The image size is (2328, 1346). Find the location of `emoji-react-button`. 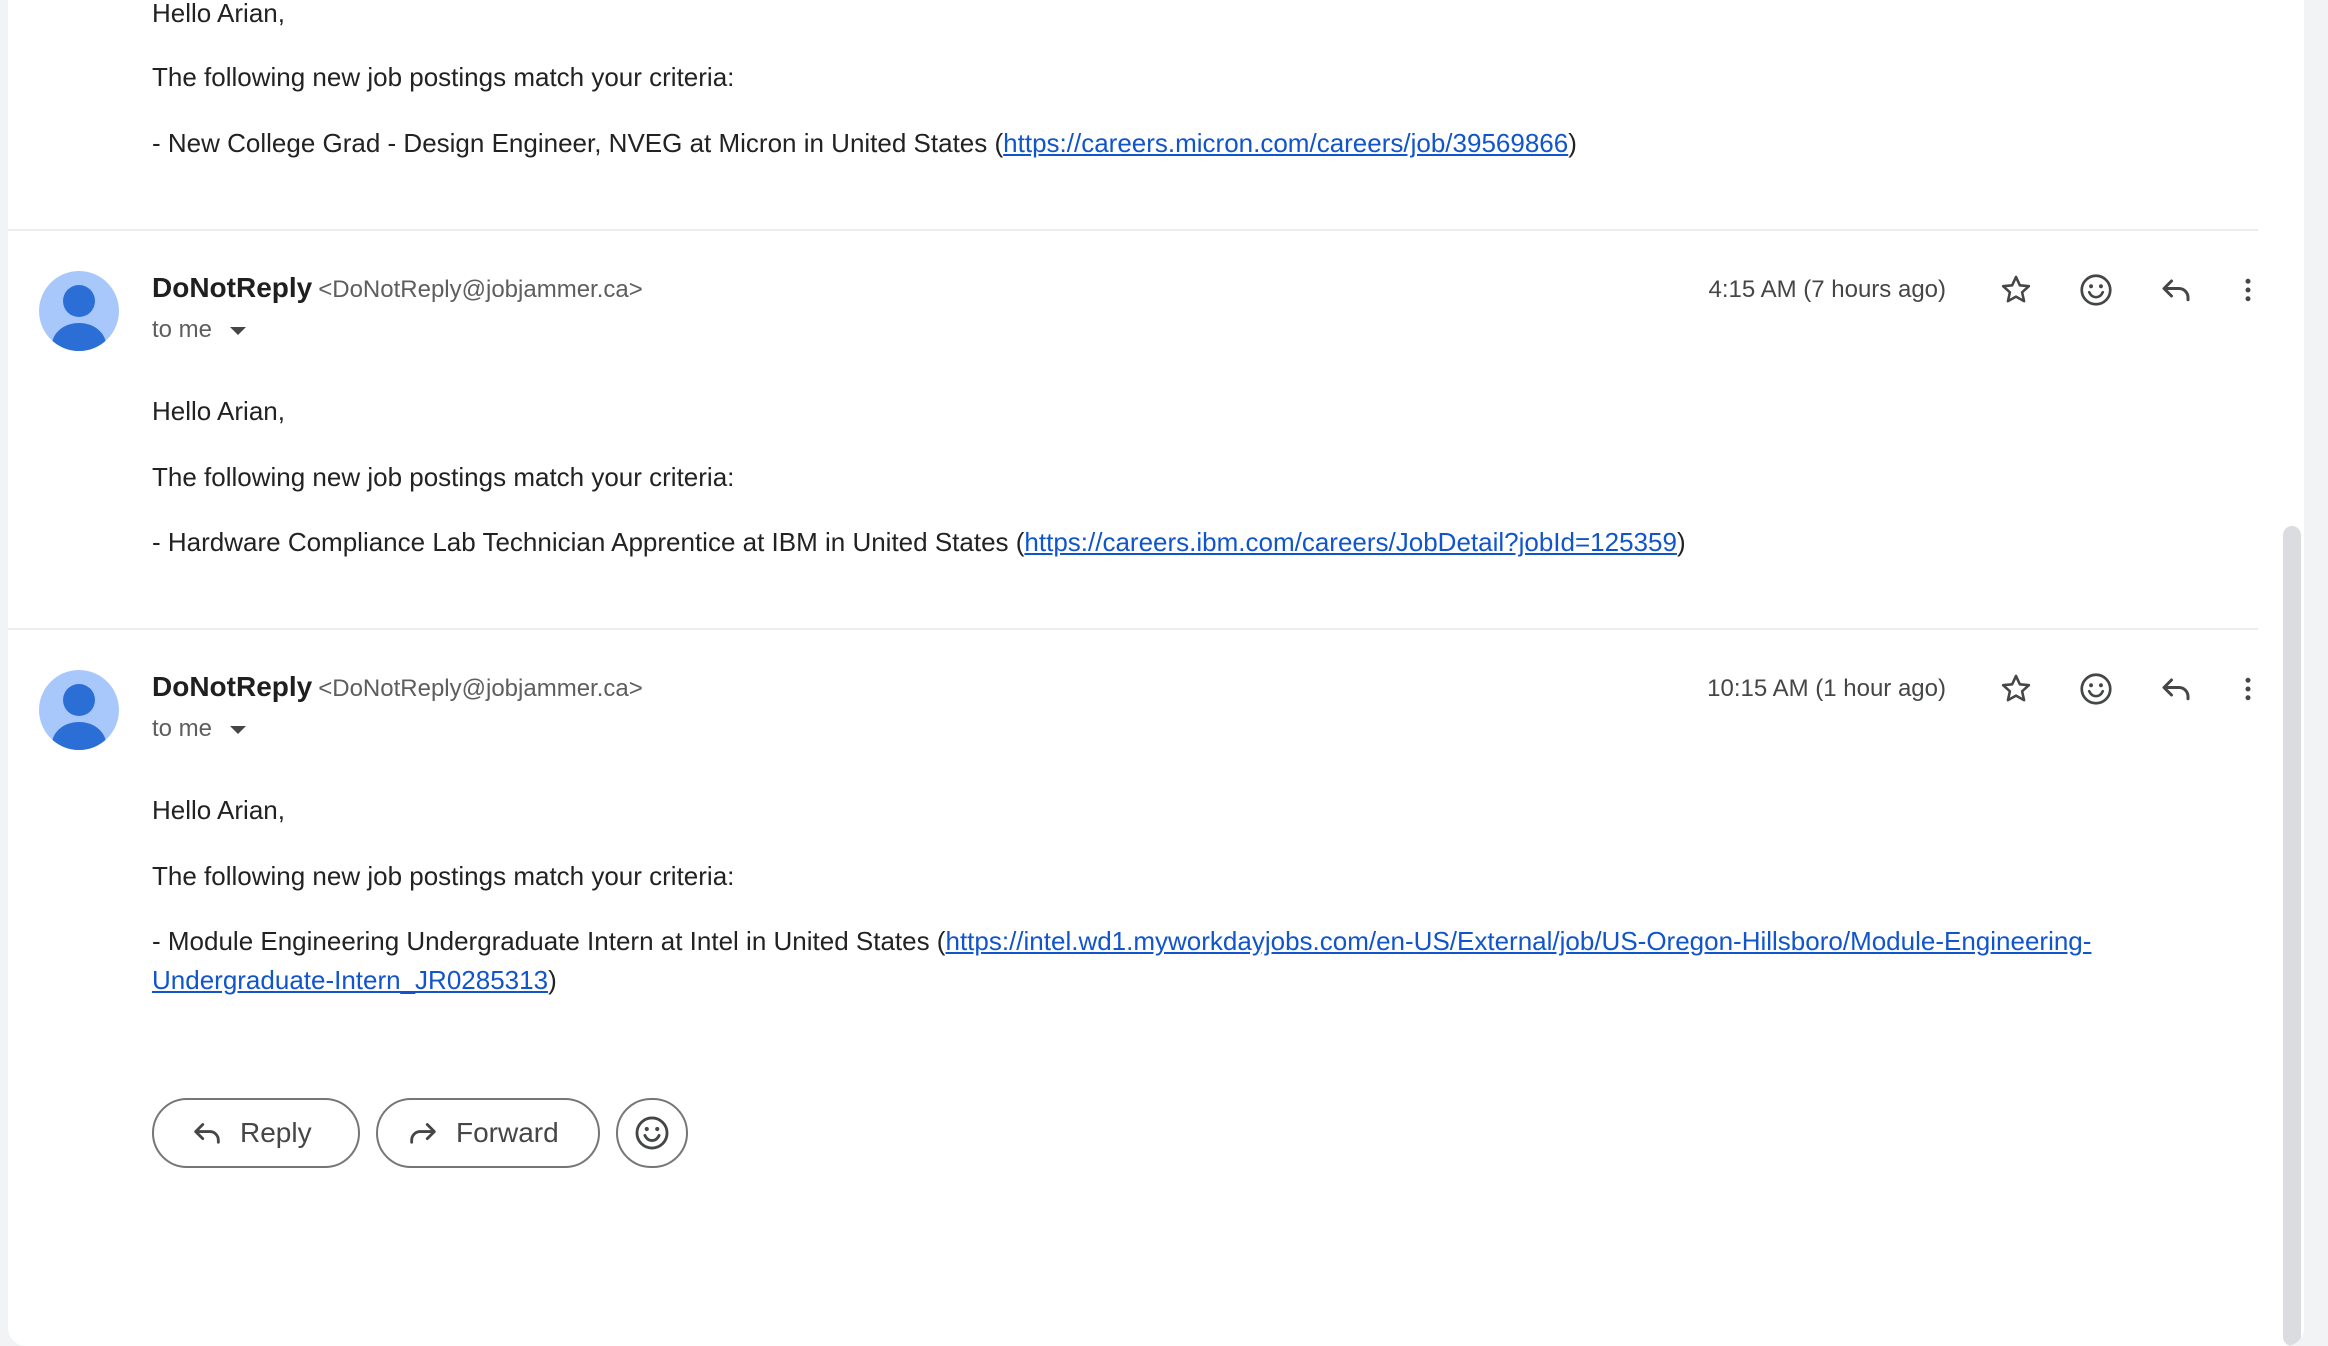

emoji-react-button is located at coordinates (652, 1133).